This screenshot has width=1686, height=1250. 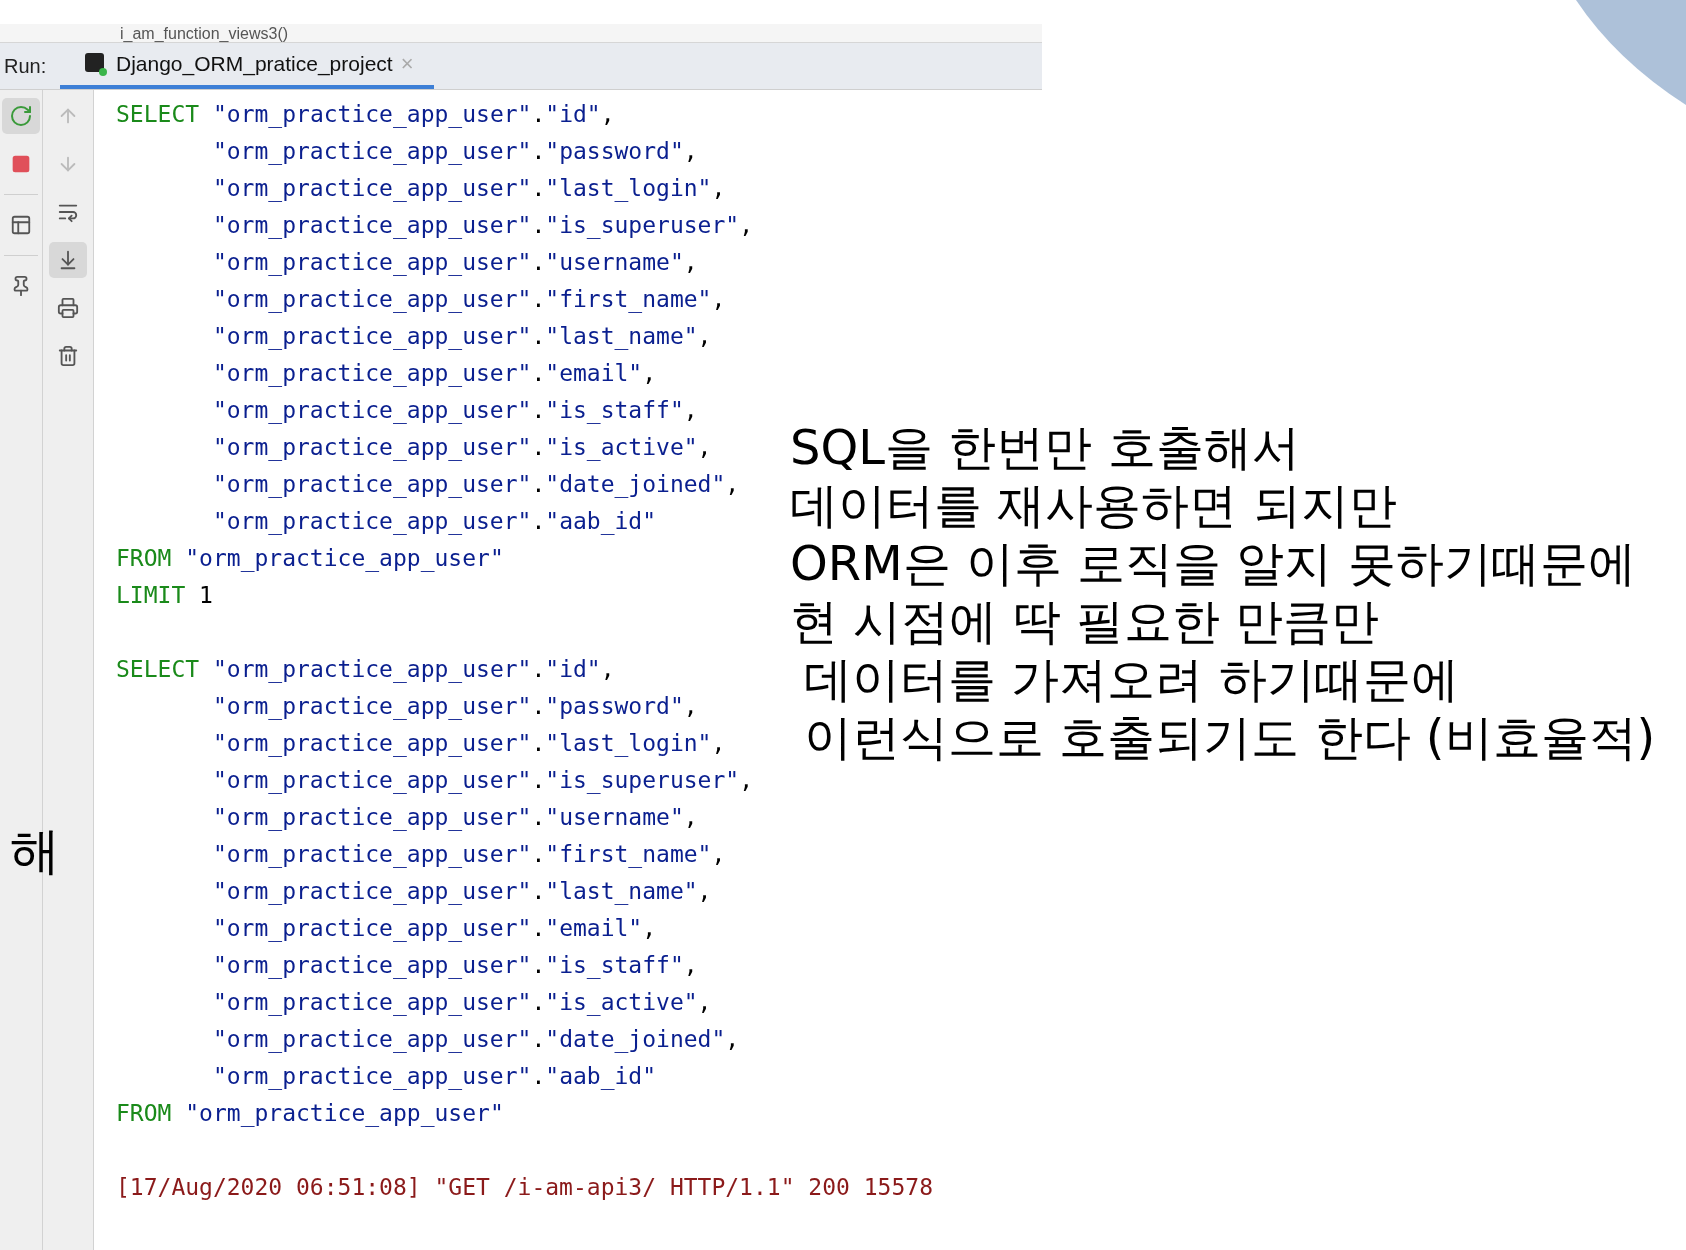 I want to click on stop-icon, so click(x=21, y=164).